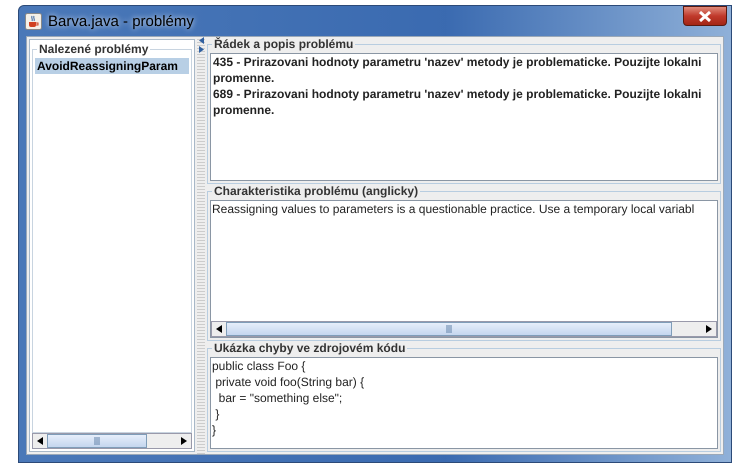 The image size is (737, 470). I want to click on coffee-cup-icon, so click(33, 21).